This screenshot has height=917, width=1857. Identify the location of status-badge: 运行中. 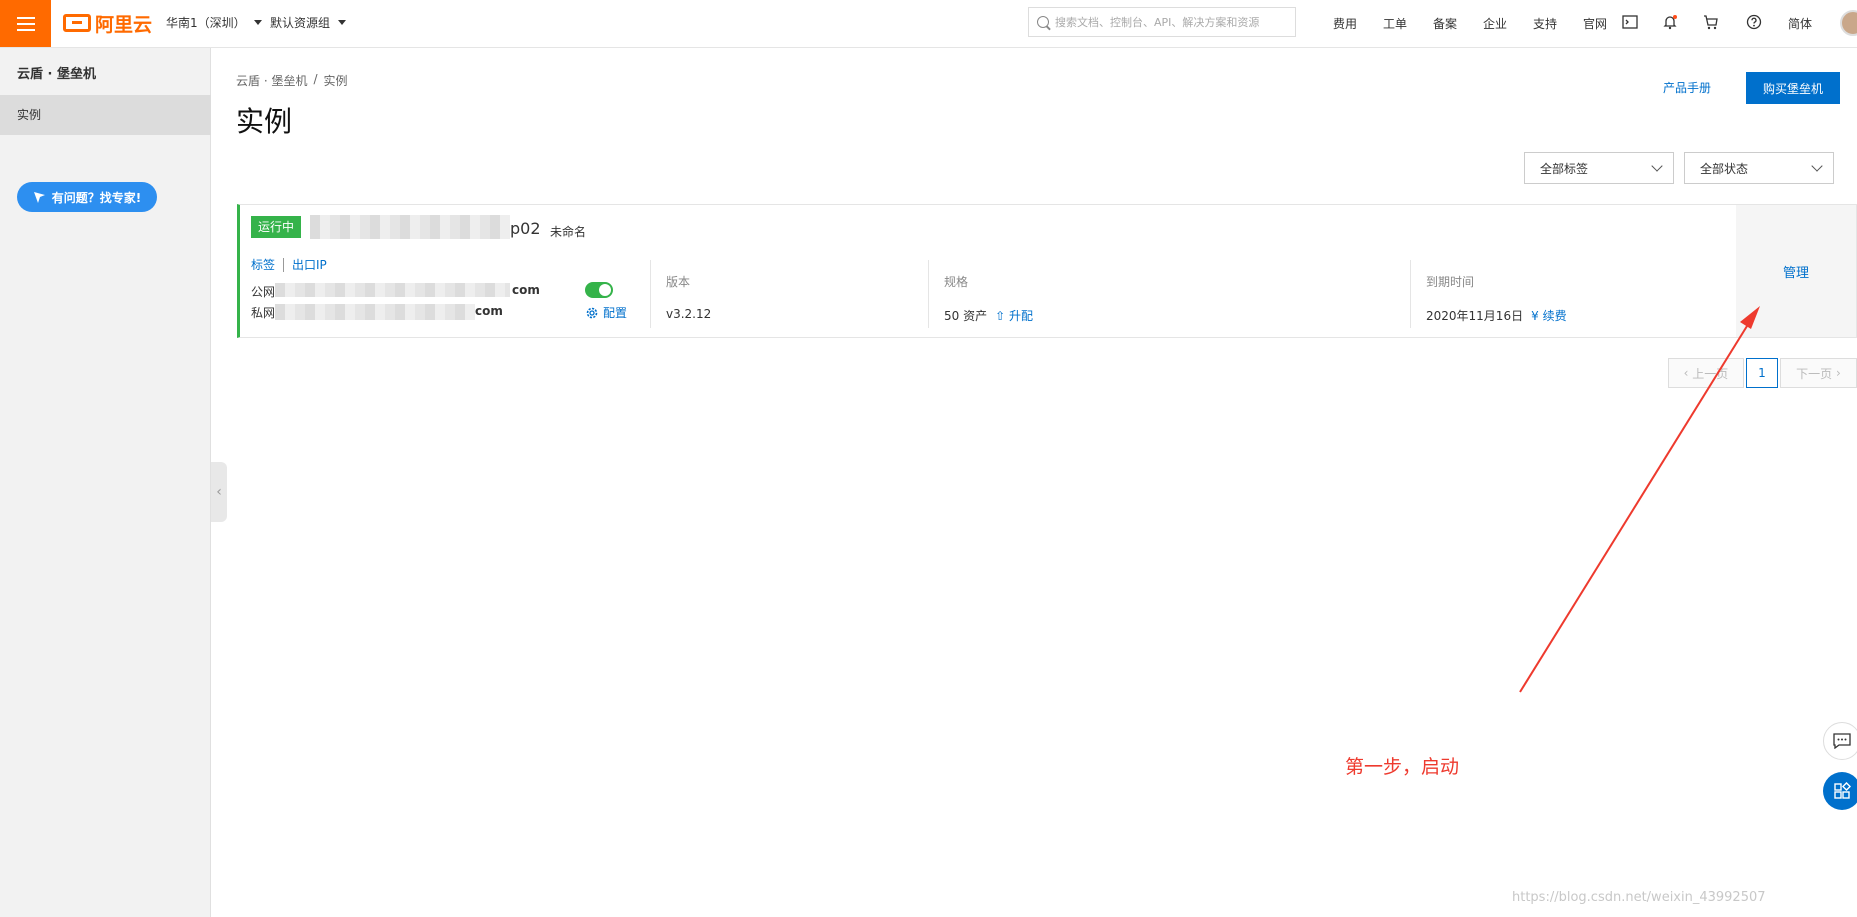
(276, 227).